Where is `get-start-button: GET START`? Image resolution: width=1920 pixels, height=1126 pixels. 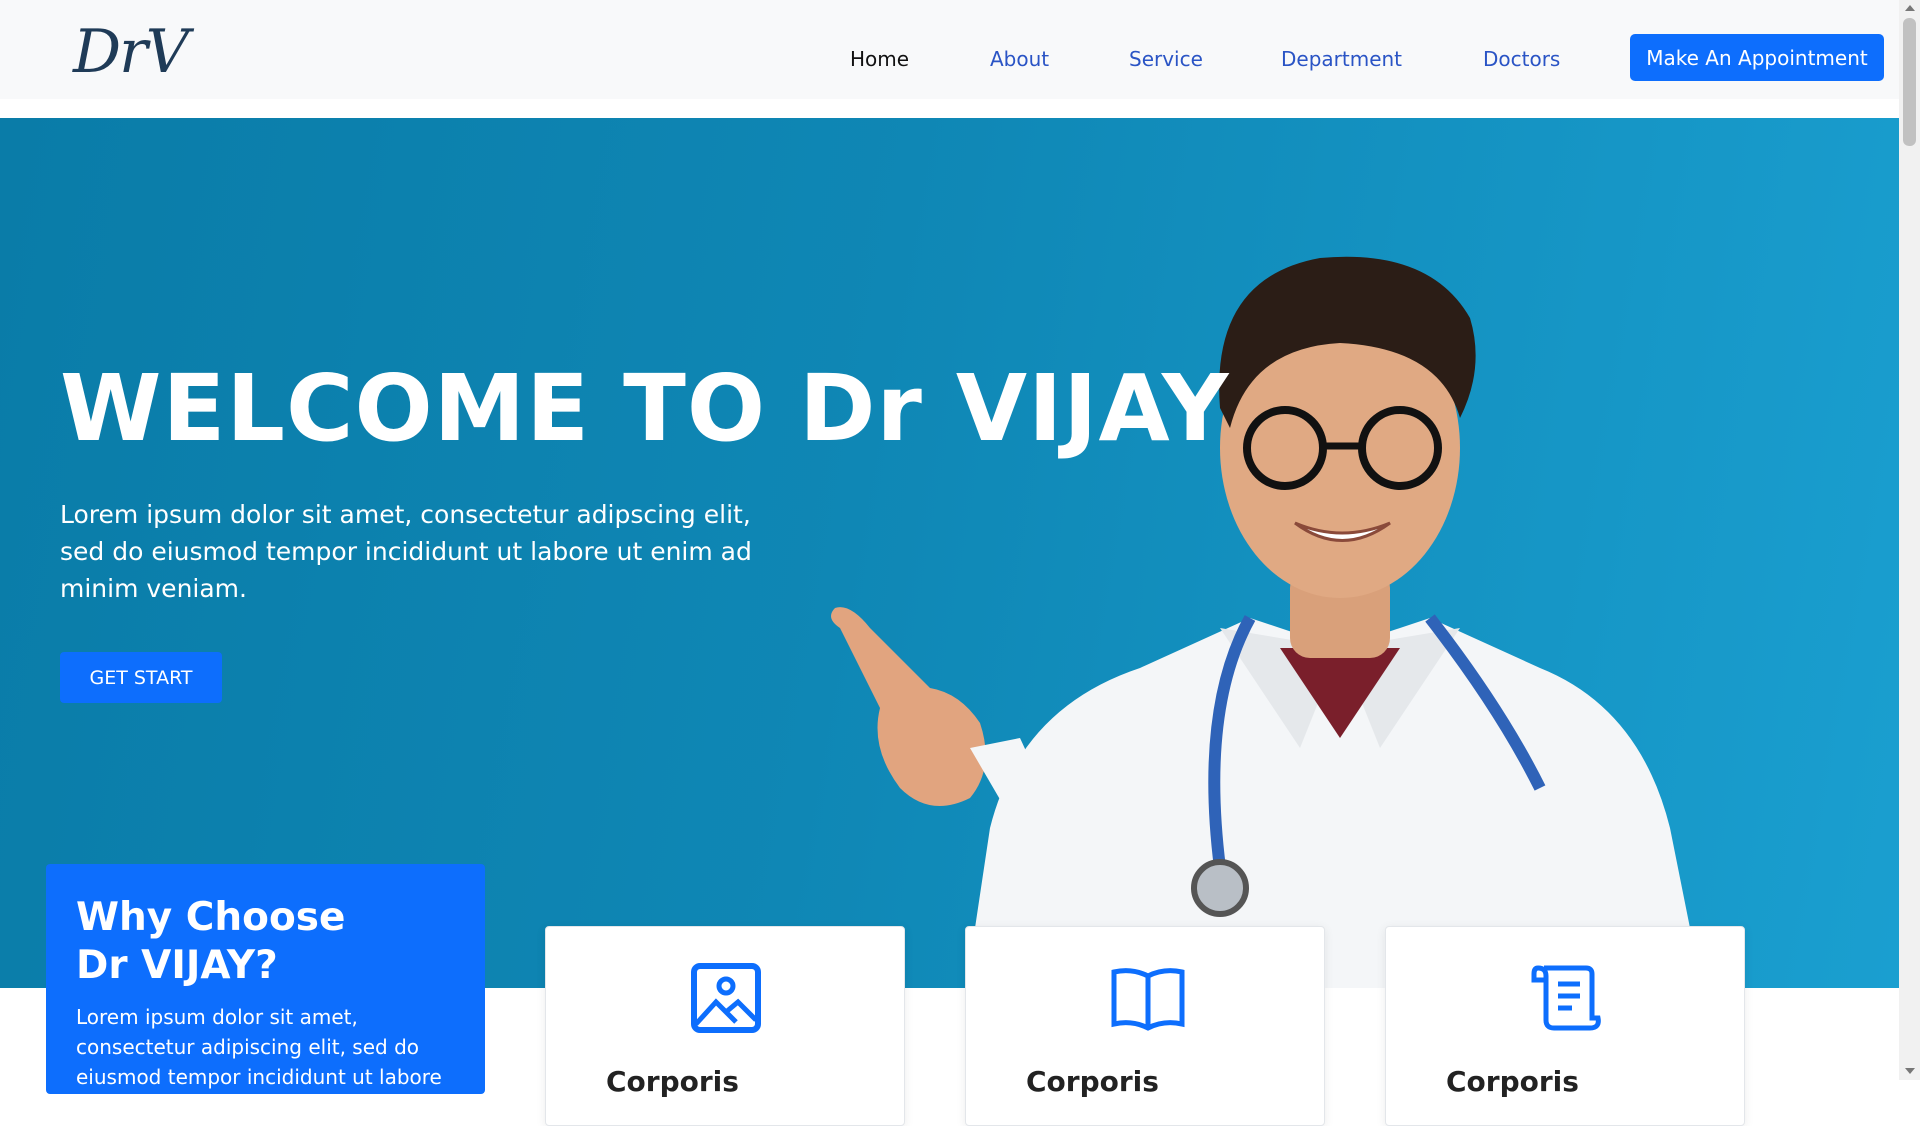
get-start-button: GET START is located at coordinates (141, 677).